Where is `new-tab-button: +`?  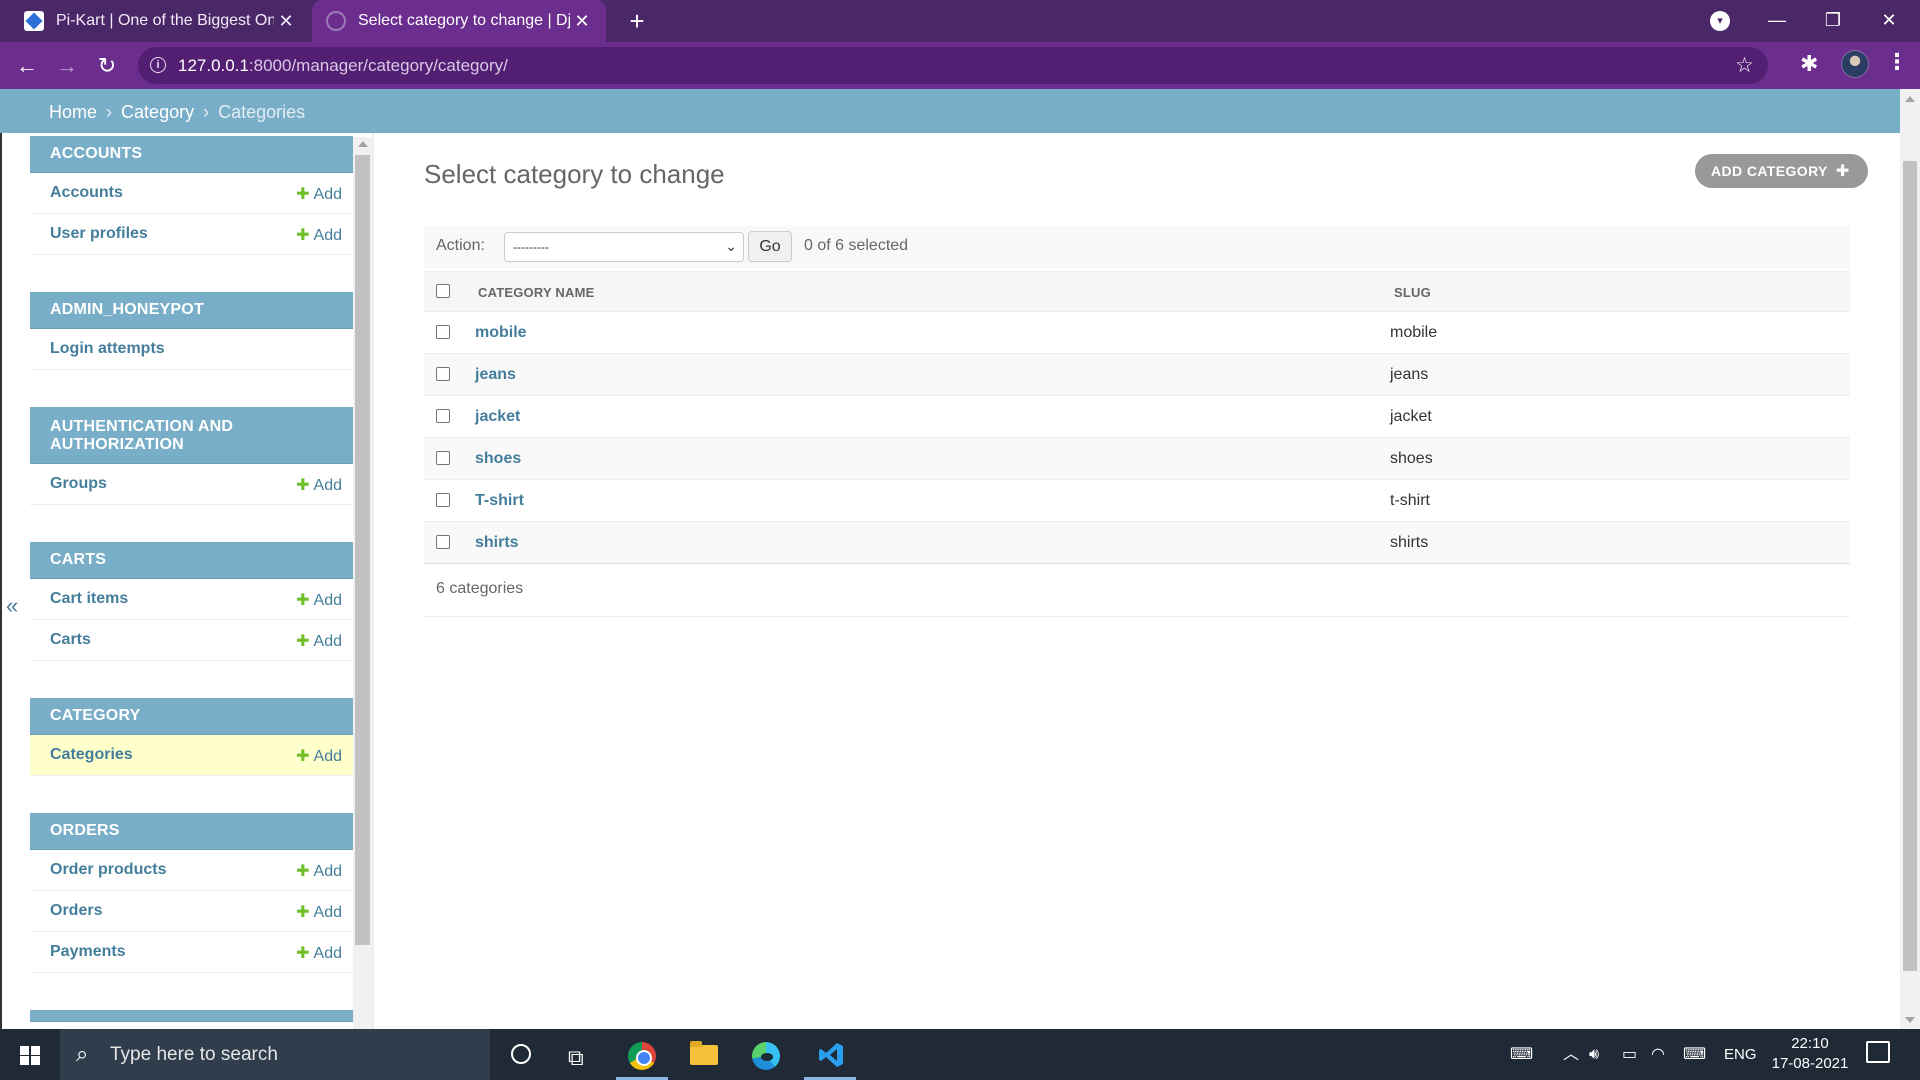
new-tab-button: + is located at coordinates (637, 21).